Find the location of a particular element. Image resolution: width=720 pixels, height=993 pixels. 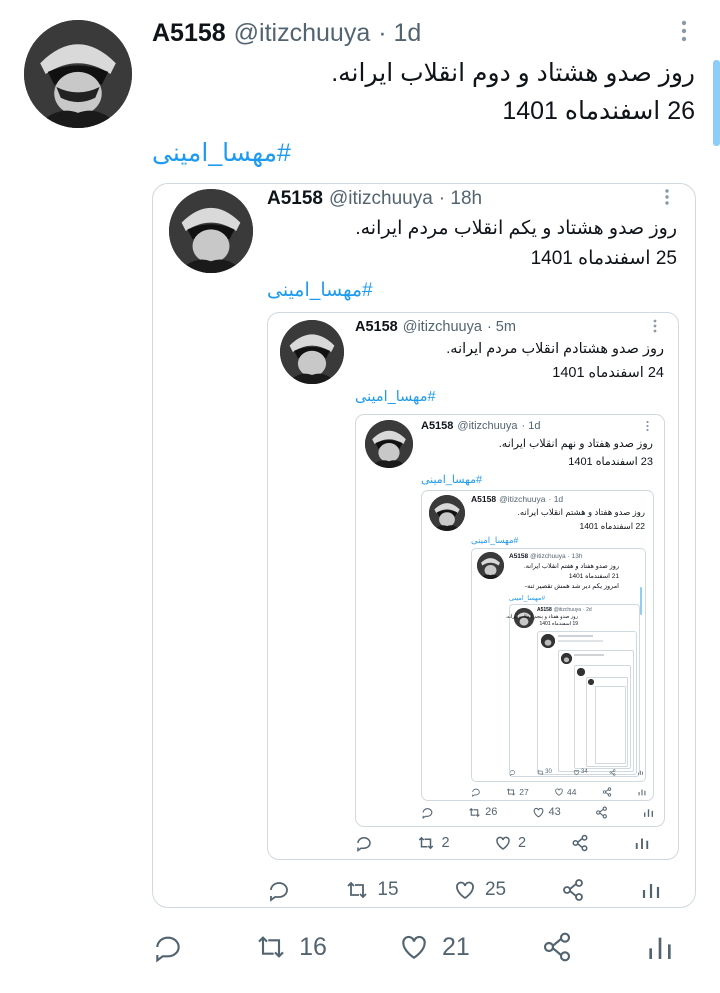

timestamp: · 2d is located at coordinates (587, 610).